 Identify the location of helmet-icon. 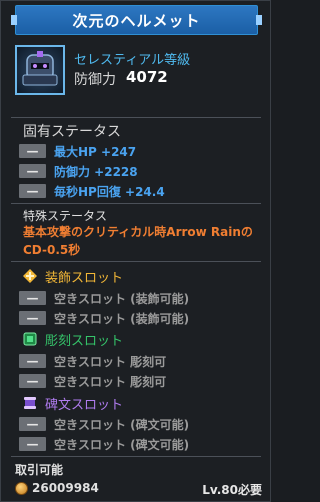
(40, 70).